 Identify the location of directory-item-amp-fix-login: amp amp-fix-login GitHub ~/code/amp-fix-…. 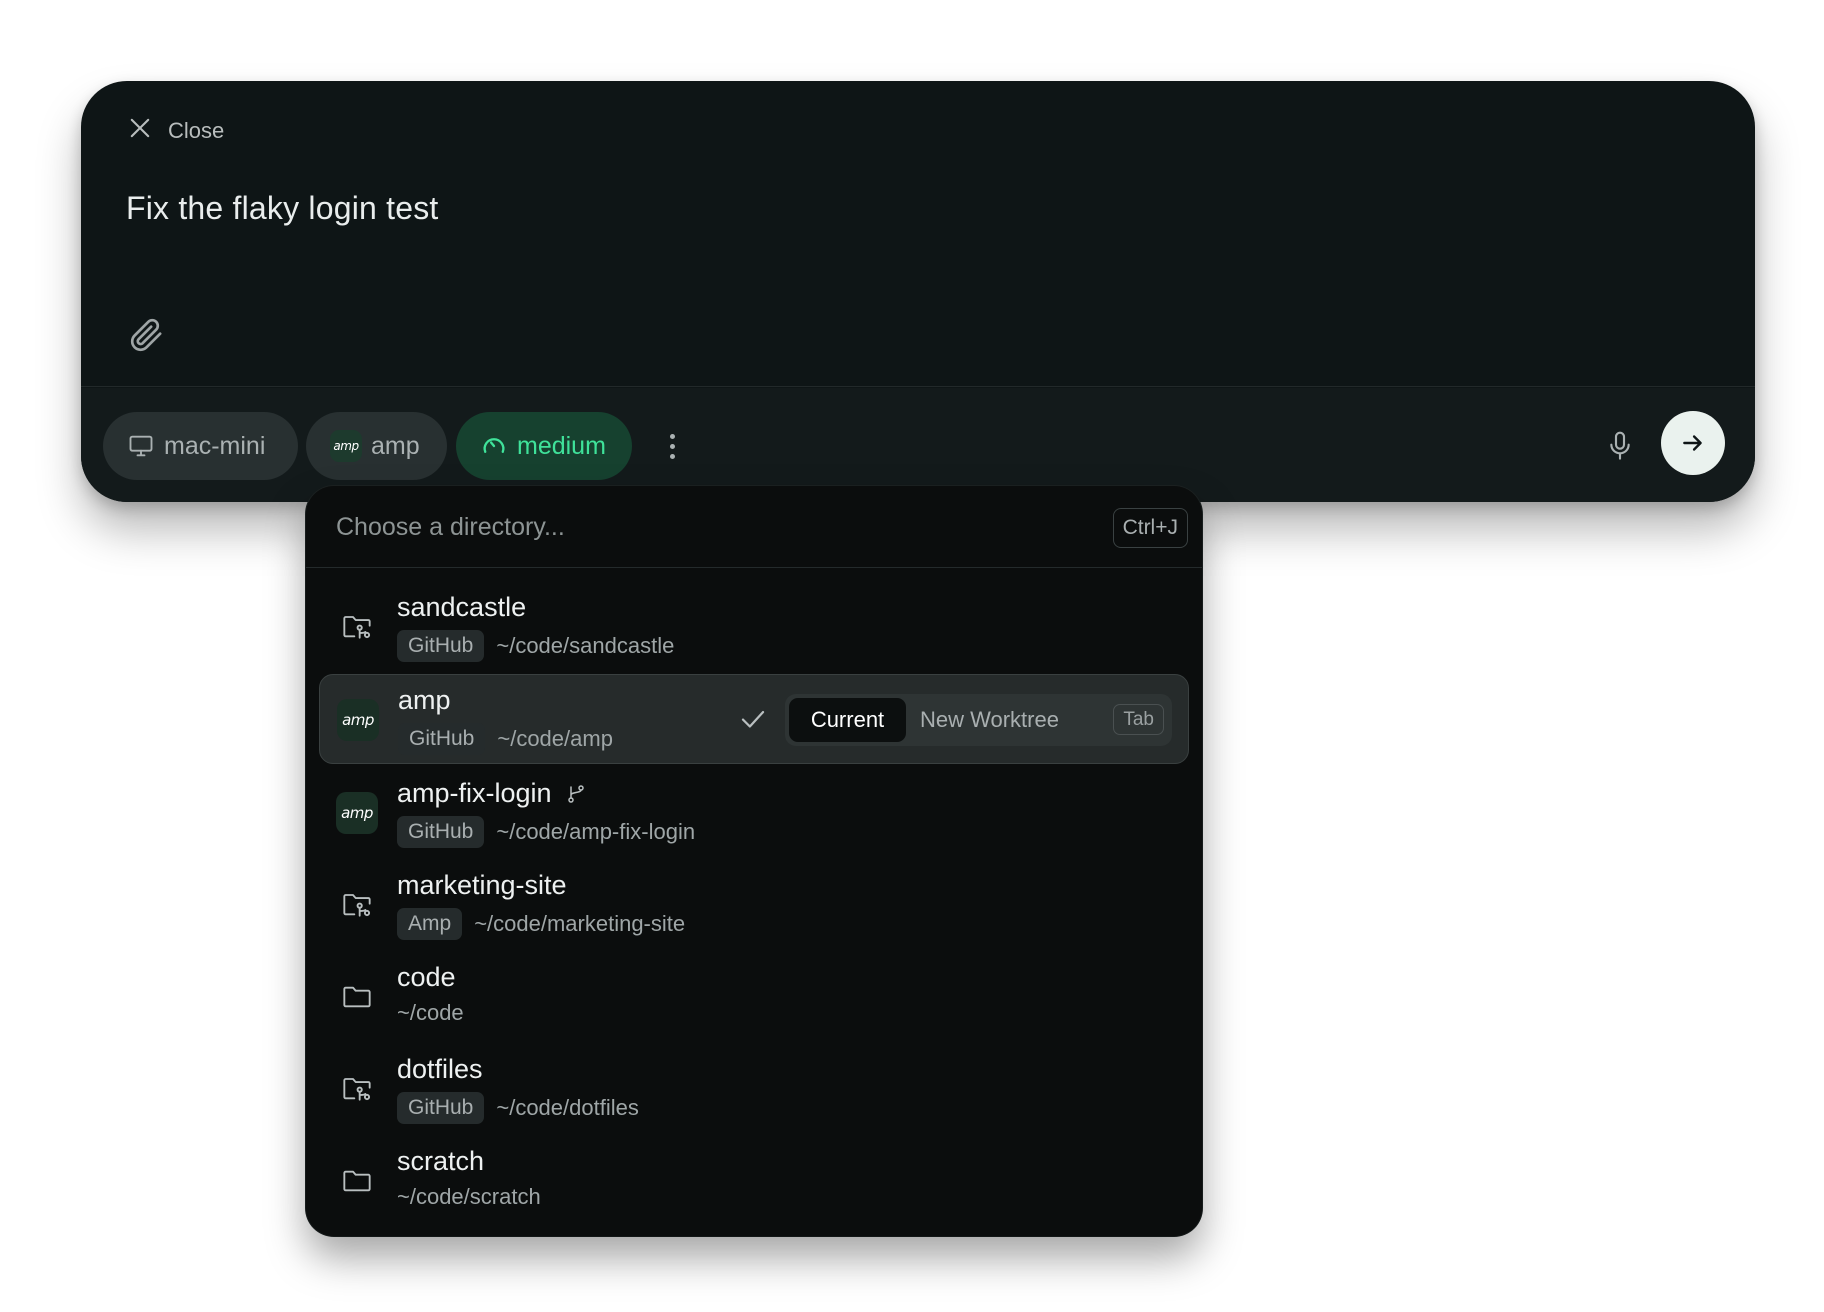
(754, 813).